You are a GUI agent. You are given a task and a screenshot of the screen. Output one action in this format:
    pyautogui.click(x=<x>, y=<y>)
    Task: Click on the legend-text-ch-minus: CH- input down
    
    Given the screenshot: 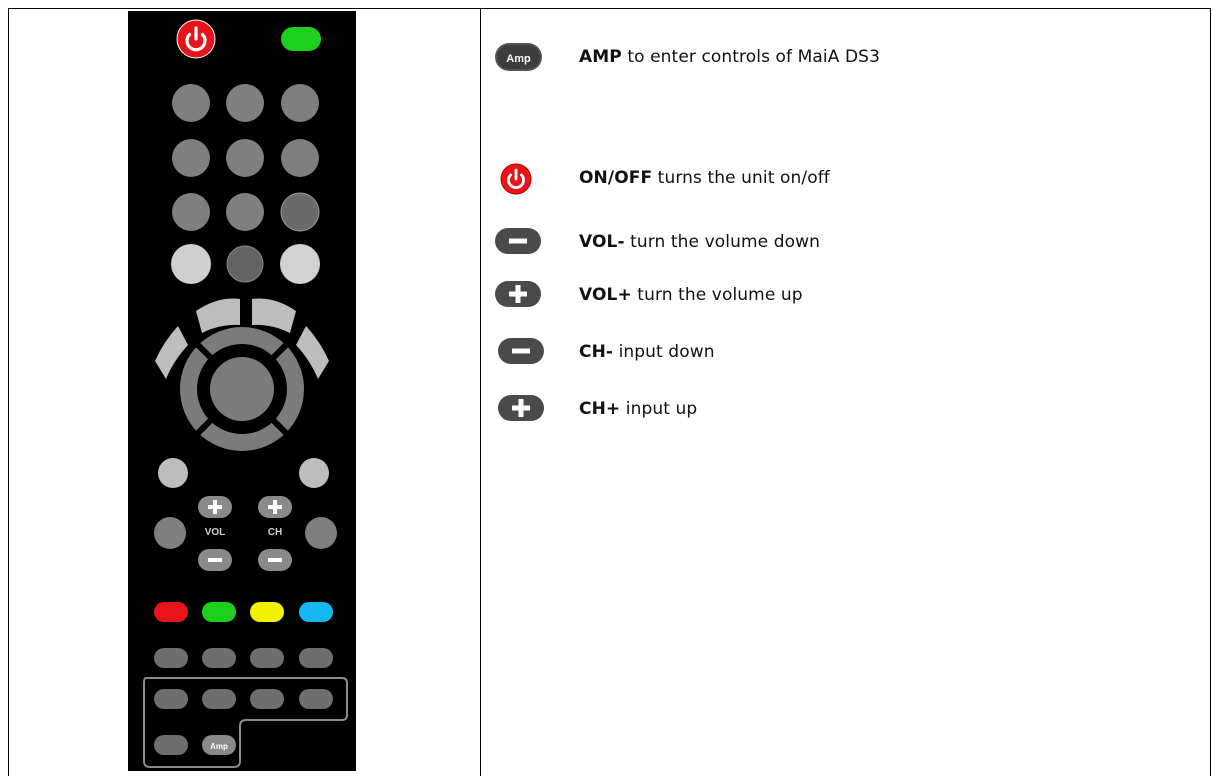 What is the action you would take?
    pyautogui.click(x=647, y=352)
    